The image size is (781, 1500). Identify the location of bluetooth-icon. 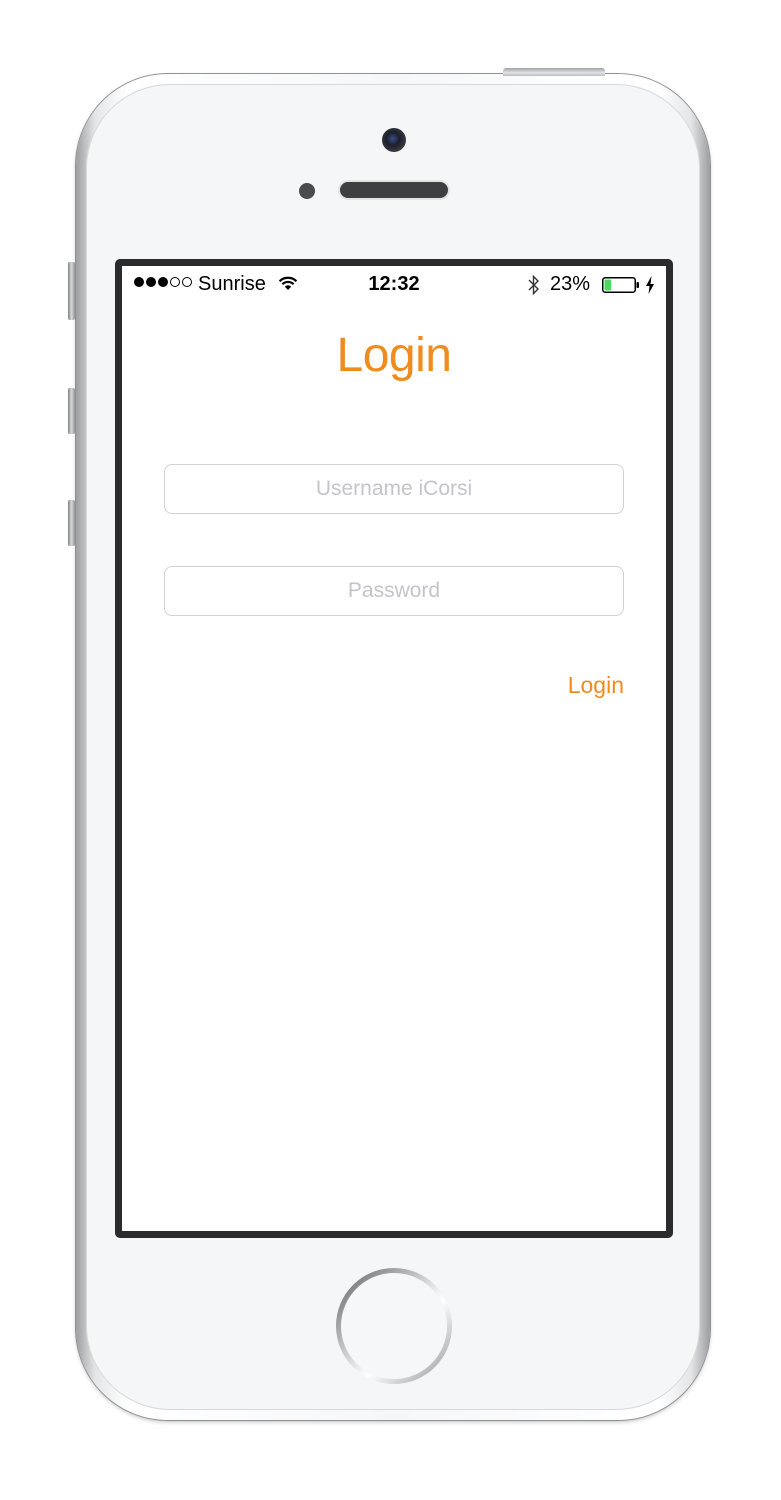
(533, 285).